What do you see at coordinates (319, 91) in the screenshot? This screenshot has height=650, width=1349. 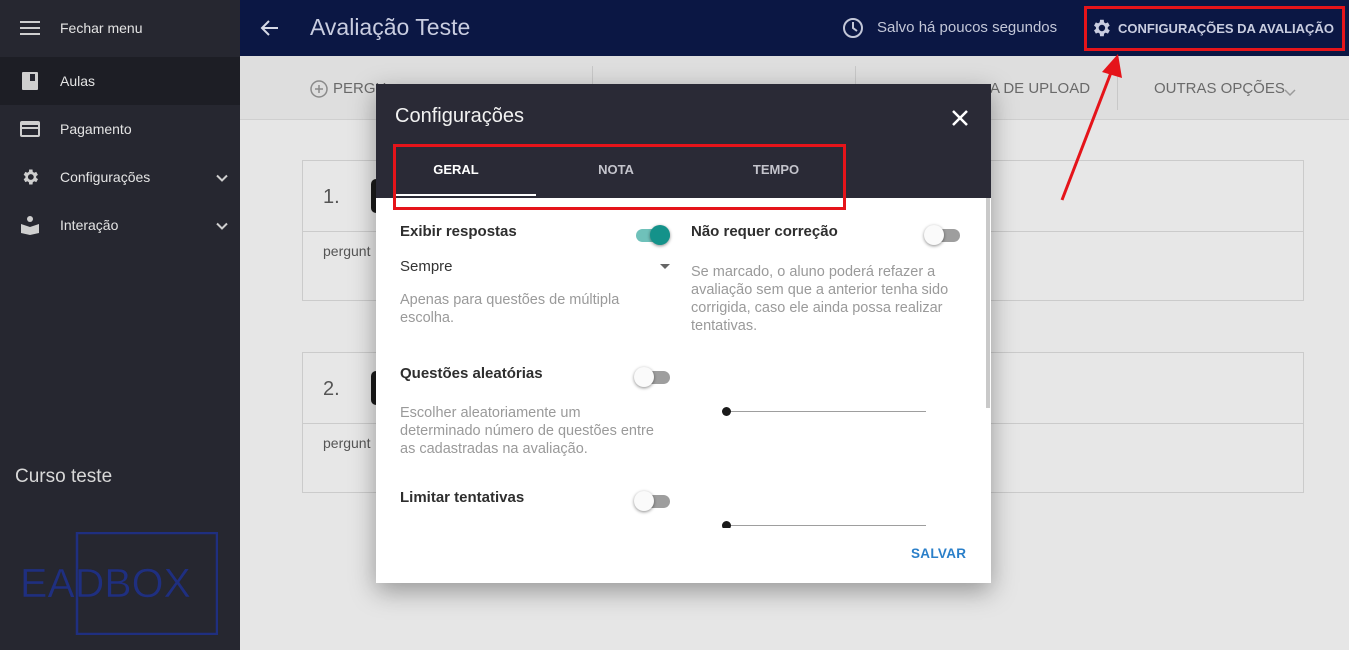 I see `add-circle-icon` at bounding box center [319, 91].